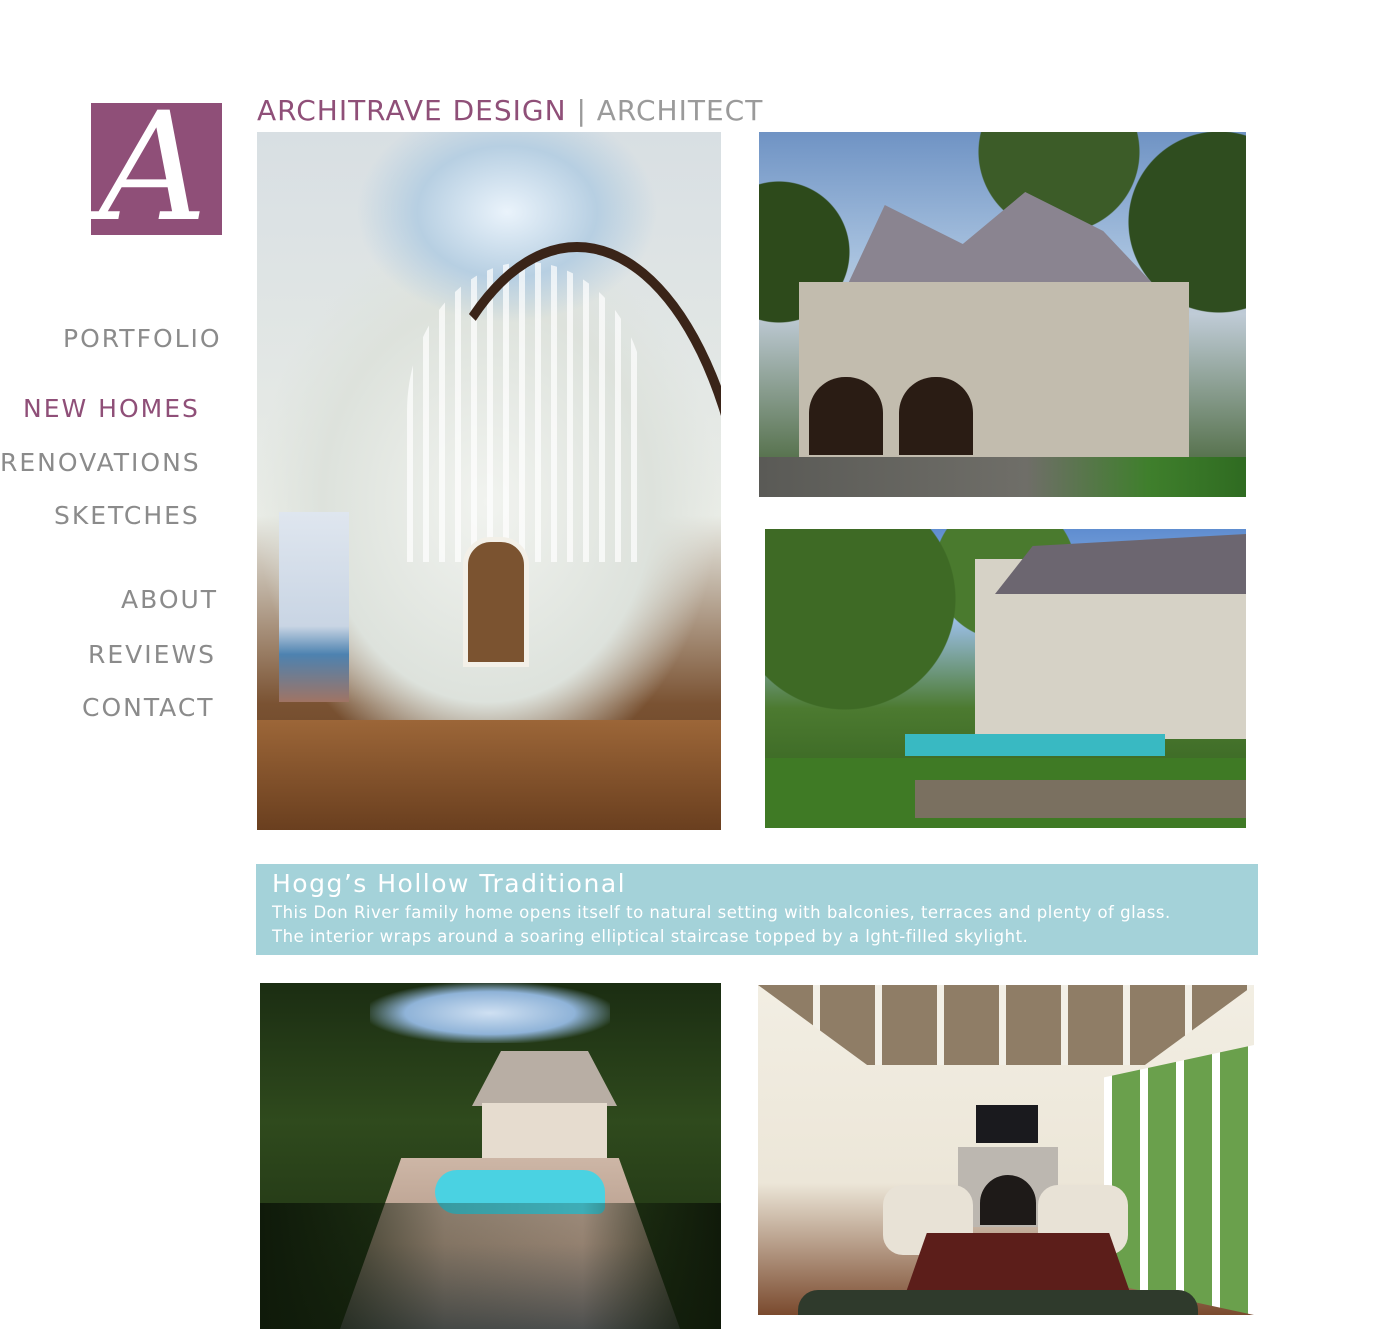 Image resolution: width=1383 pixels, height=1329 pixels. What do you see at coordinates (544, 1078) in the screenshot?
I see `cabana-roof` at bounding box center [544, 1078].